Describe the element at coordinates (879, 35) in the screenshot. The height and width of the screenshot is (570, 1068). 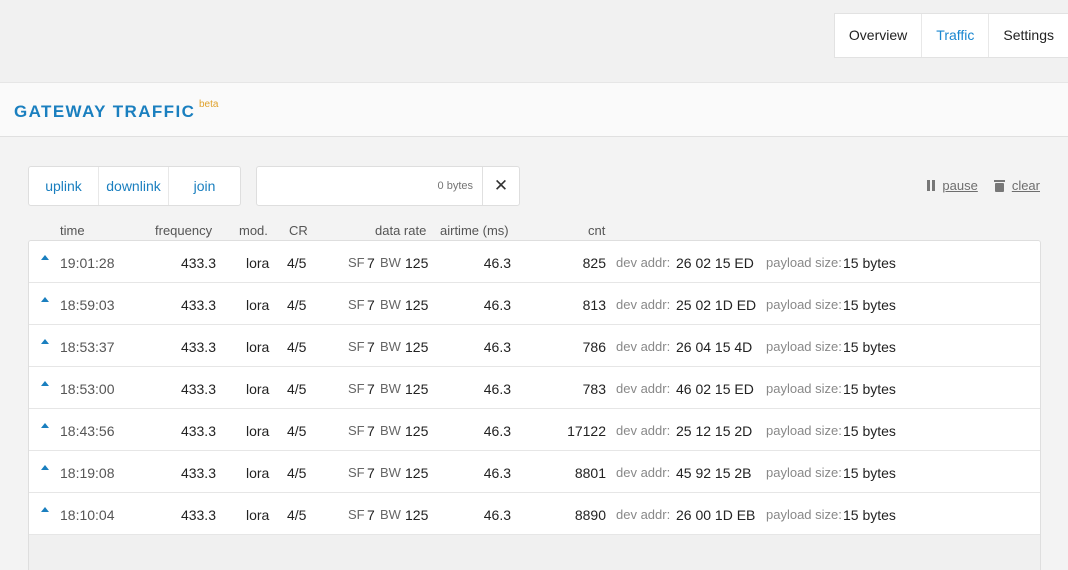
I see `tab-overview: Overview` at that location.